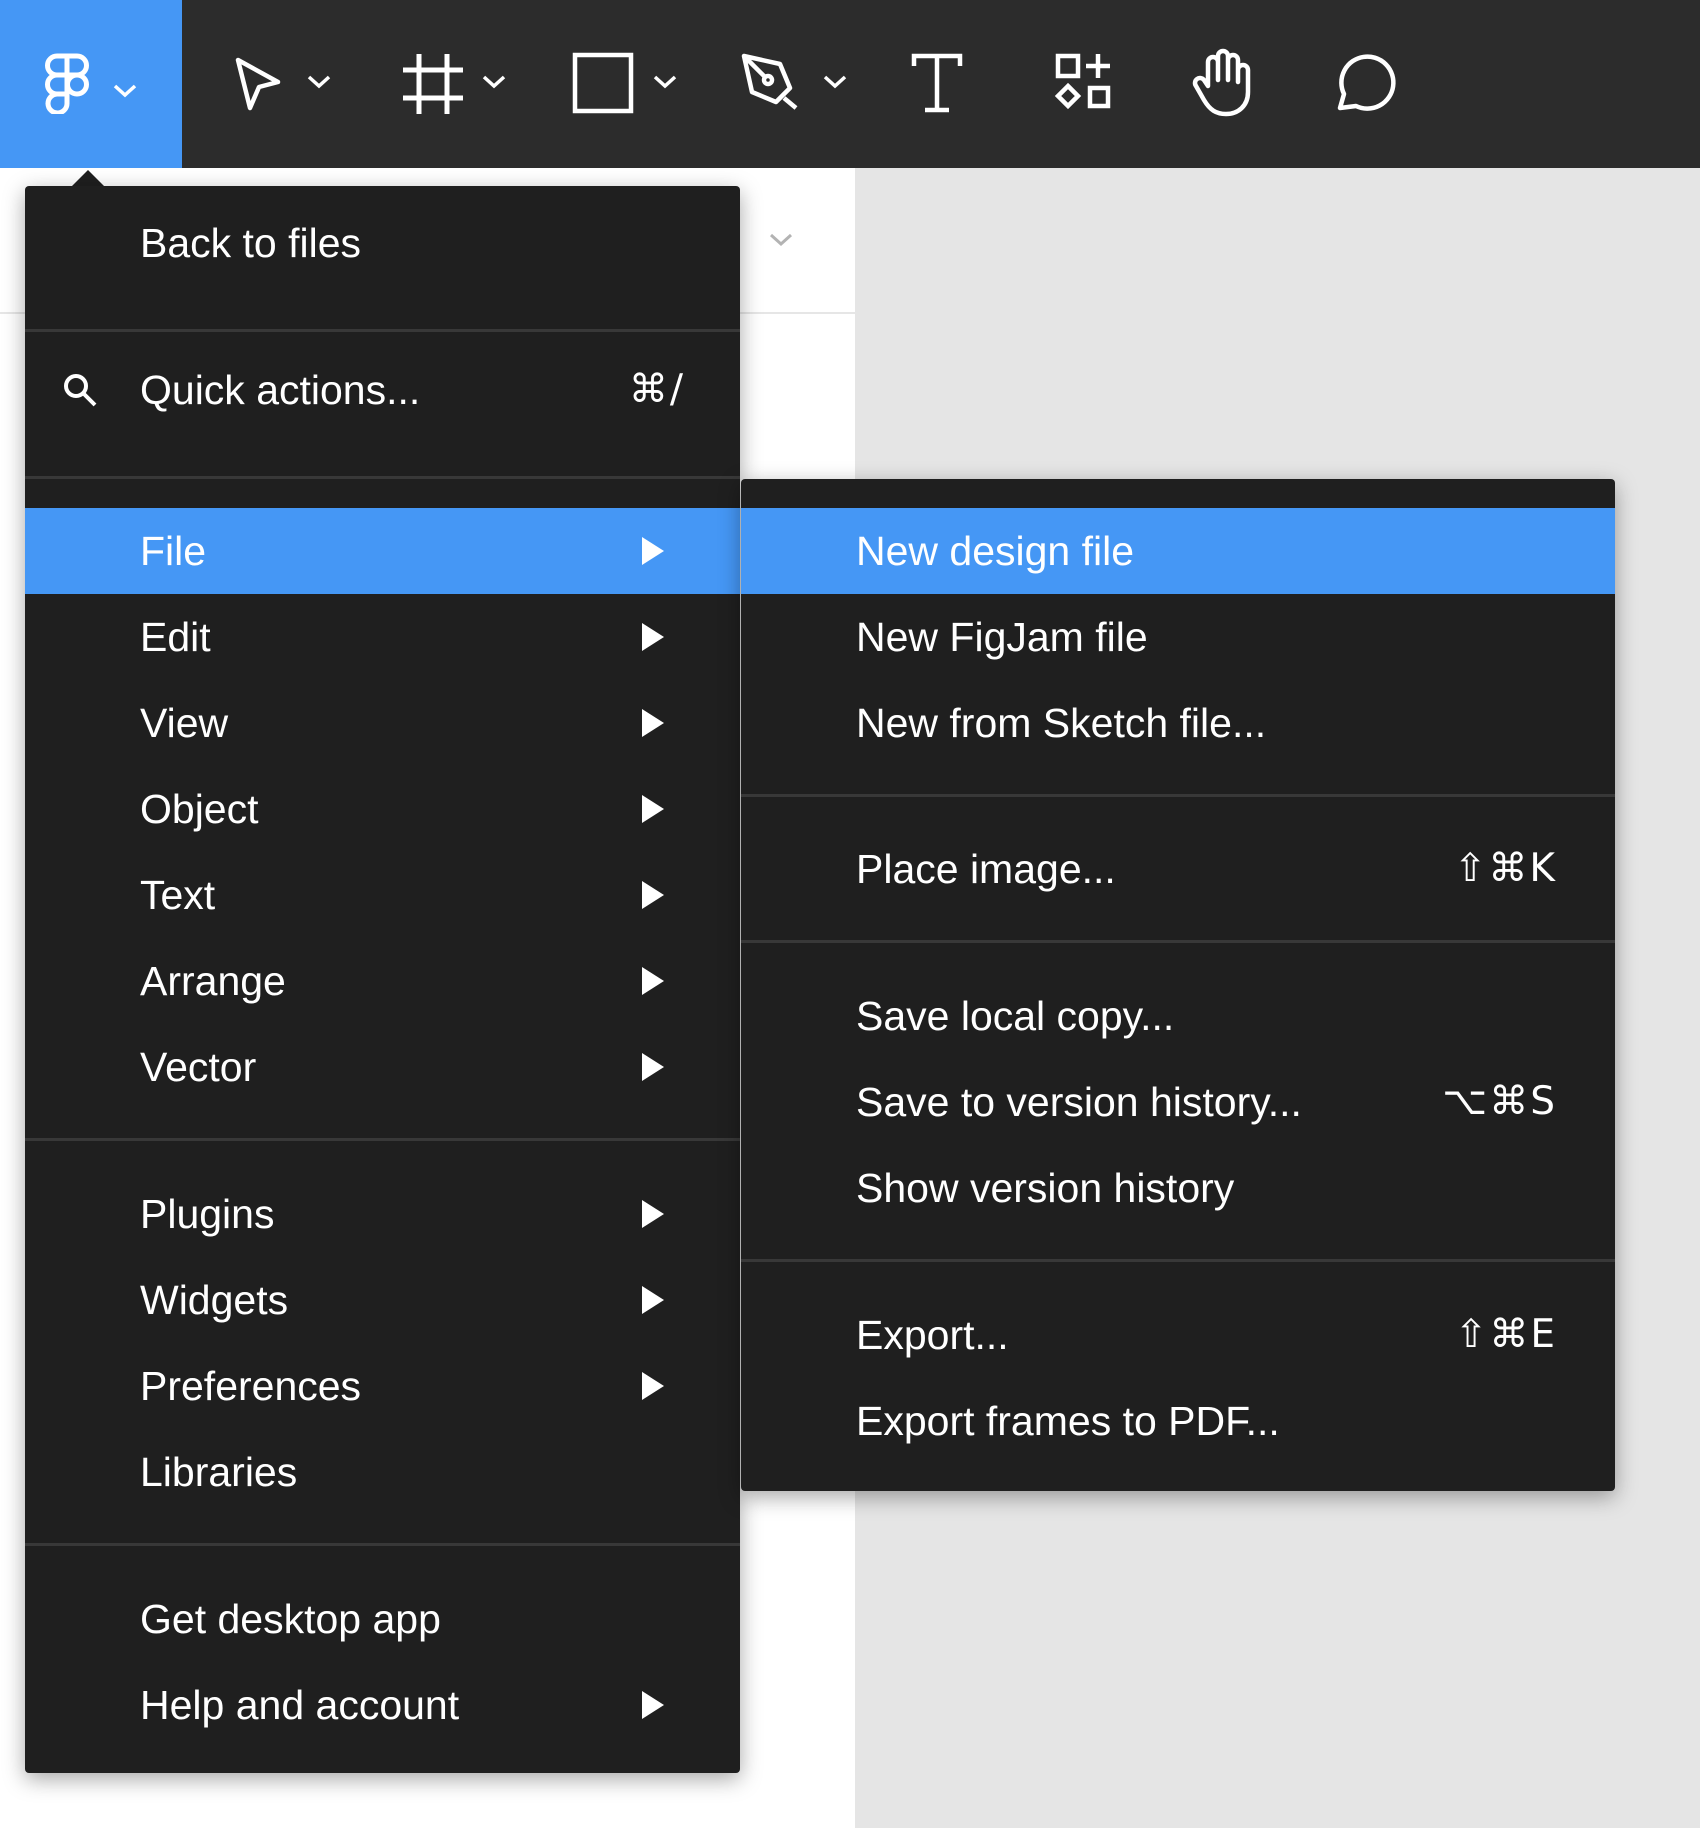  What do you see at coordinates (184, 723) in the screenshot?
I see `menu-item-label: View` at bounding box center [184, 723].